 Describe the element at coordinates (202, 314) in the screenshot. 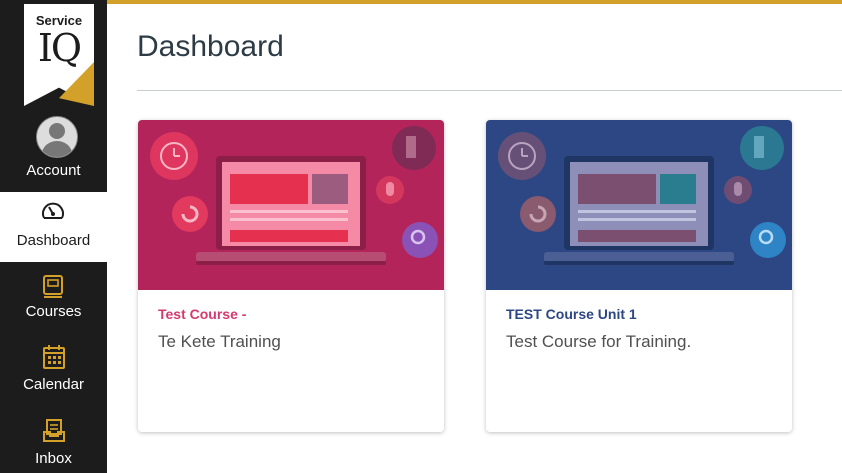

I see `course-card-title: Test Course -` at that location.